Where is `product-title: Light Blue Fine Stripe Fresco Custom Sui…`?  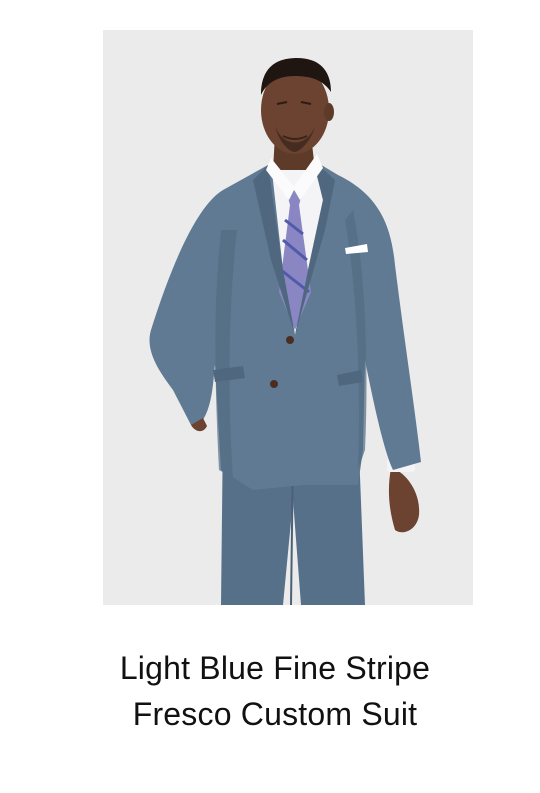
product-title: Light Blue Fine Stripe Fresco Custom Sui… is located at coordinates (275, 691).